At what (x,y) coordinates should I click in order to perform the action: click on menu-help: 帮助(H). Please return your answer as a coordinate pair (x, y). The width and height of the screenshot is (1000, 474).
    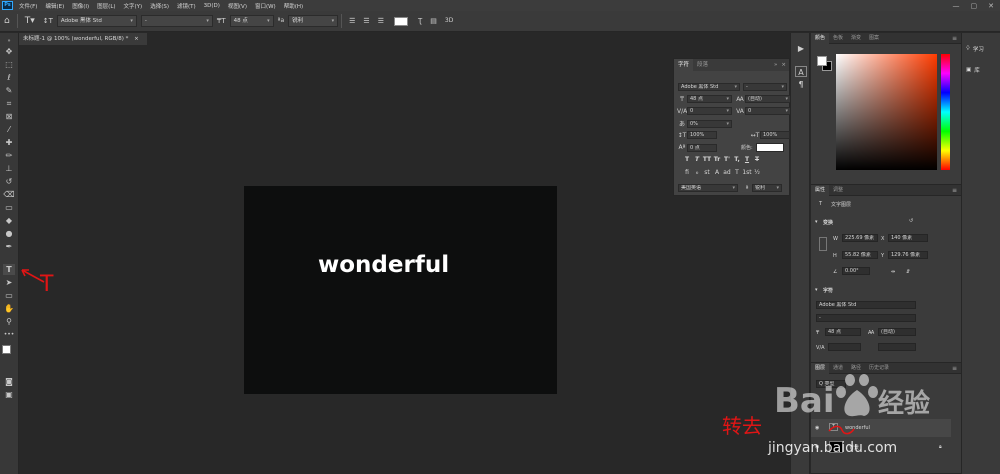
    Looking at the image, I should click on (293, 6).